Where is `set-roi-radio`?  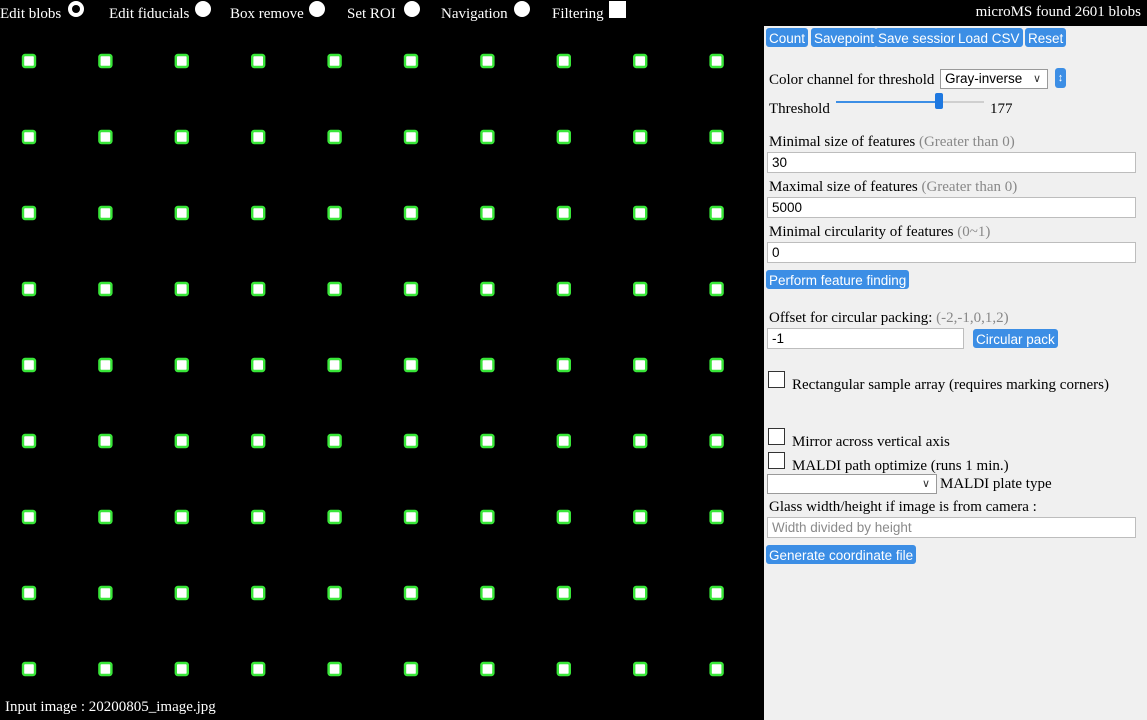
set-roi-radio is located at coordinates (412, 9).